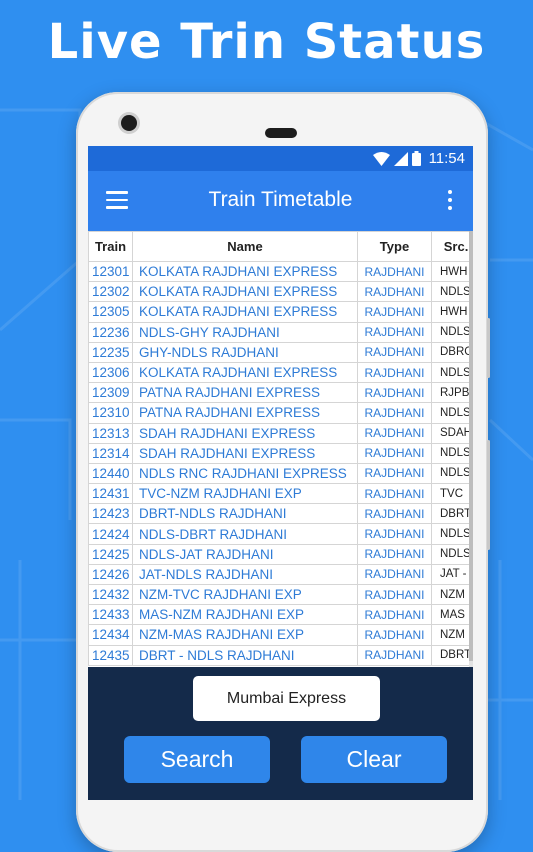 Image resolution: width=533 pixels, height=852 pixels. What do you see at coordinates (245, 635) in the screenshot?
I see `train-name-cell: NZM-MAS RAJDHANI EXP` at bounding box center [245, 635].